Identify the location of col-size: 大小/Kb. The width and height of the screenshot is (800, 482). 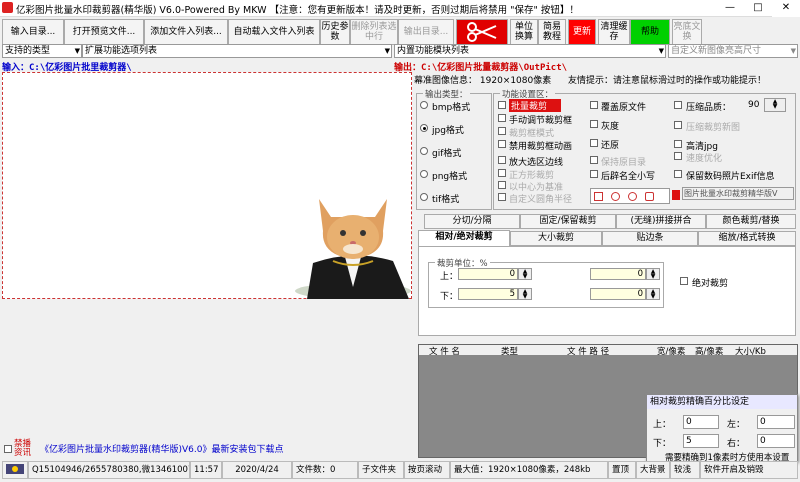
(750, 351).